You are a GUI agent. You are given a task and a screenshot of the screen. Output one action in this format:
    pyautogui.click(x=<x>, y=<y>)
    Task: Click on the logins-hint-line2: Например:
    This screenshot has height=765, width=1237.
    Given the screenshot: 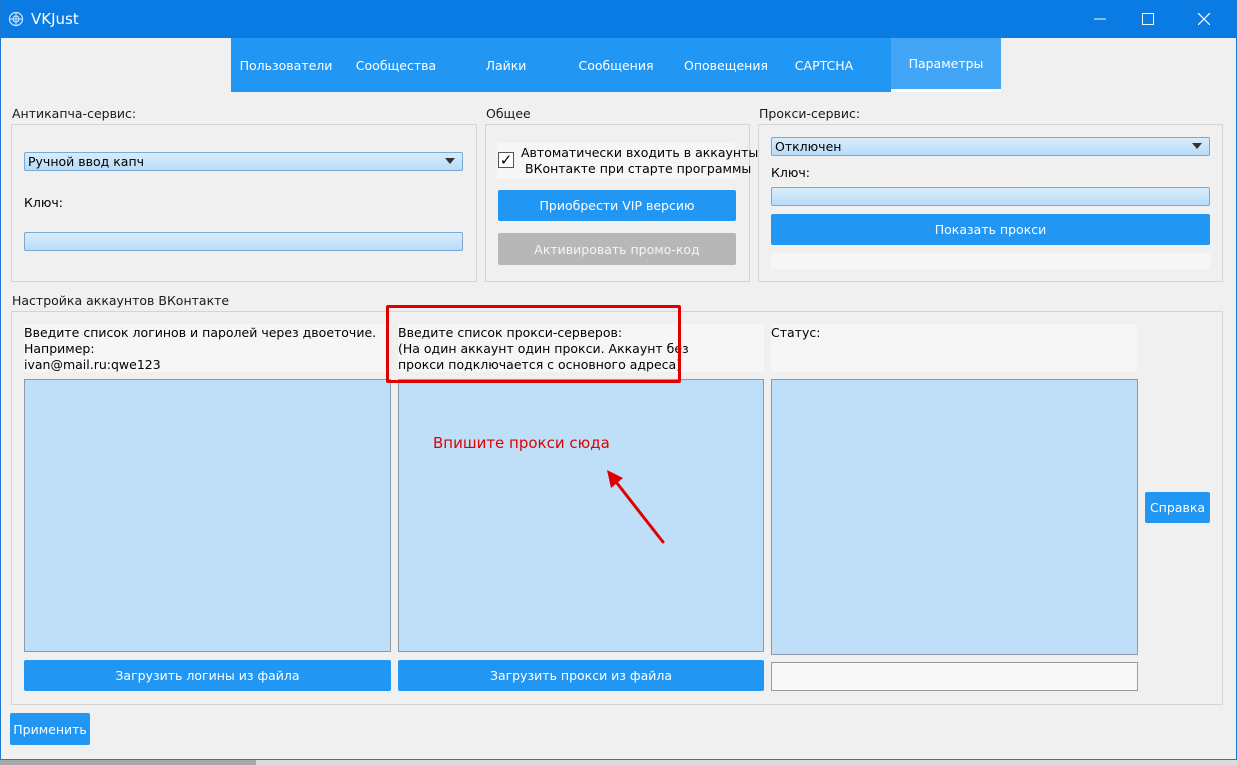 What is the action you would take?
    pyautogui.click(x=59, y=348)
    